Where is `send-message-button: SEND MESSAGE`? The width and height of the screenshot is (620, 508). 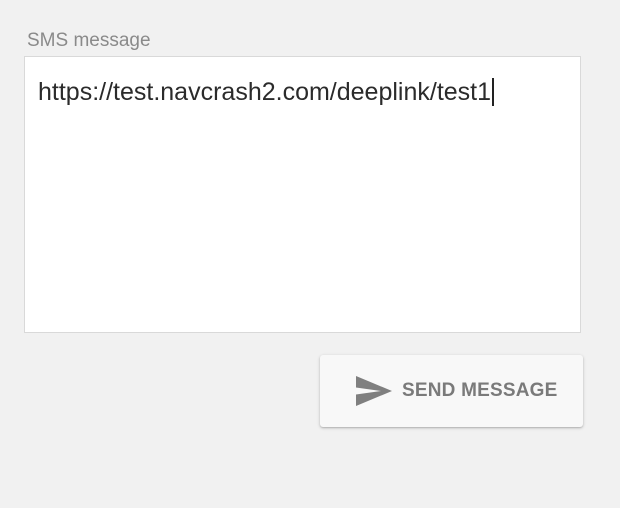 send-message-button: SEND MESSAGE is located at coordinates (451, 391).